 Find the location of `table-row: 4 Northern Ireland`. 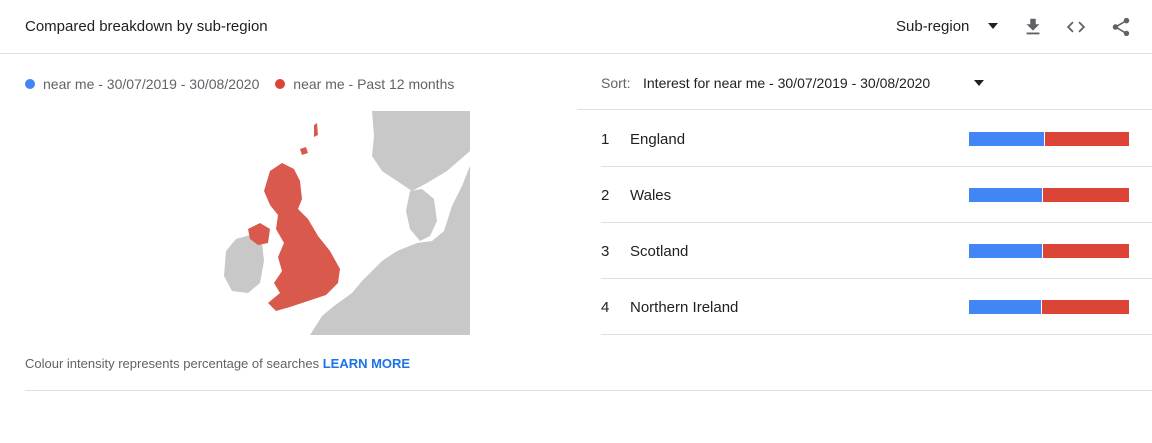

table-row: 4 Northern Ireland is located at coordinates (876, 307).